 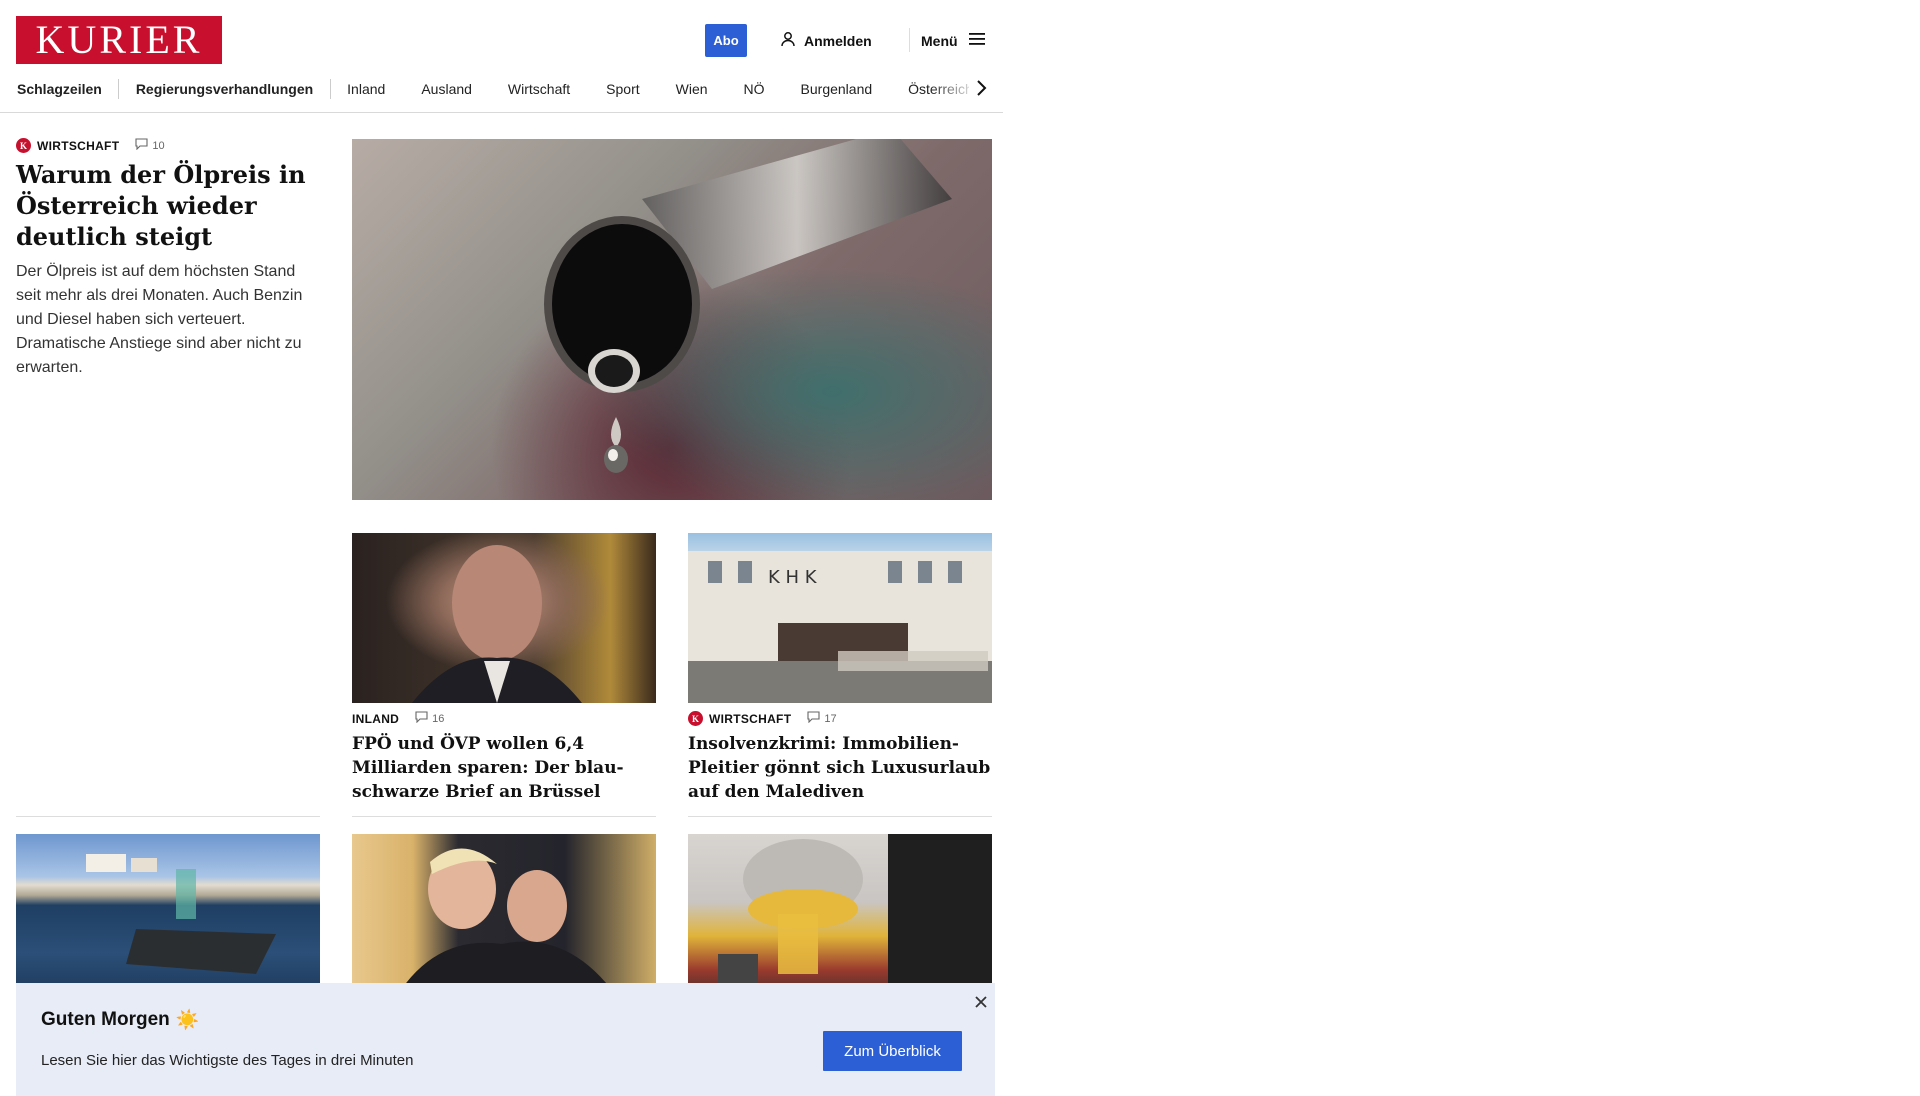 What do you see at coordinates (622, 89) in the screenshot?
I see `nav-item-sport: Sport` at bounding box center [622, 89].